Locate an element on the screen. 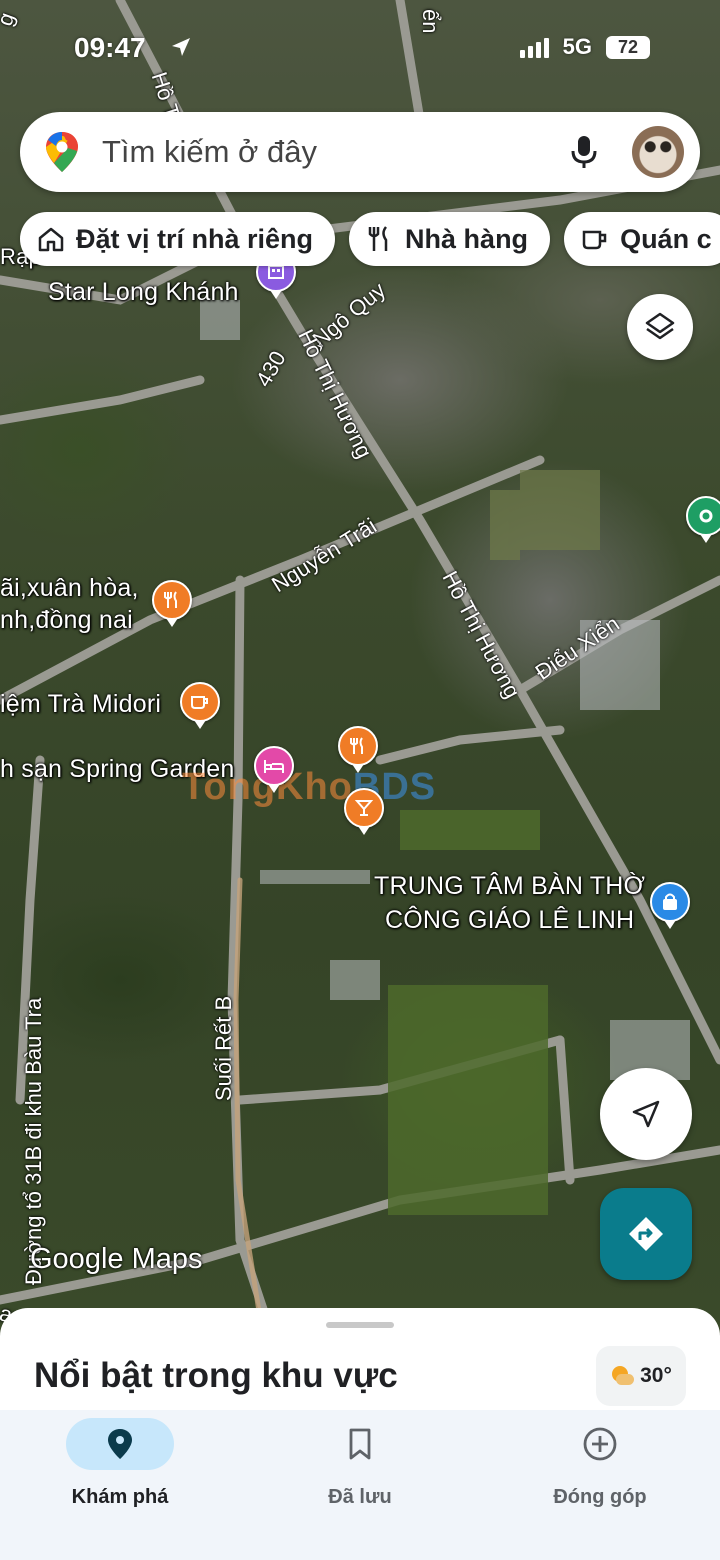 This screenshot has height=1560, width=720. chip-set-home: Đặt vị trí nhà riêng is located at coordinates (178, 239).